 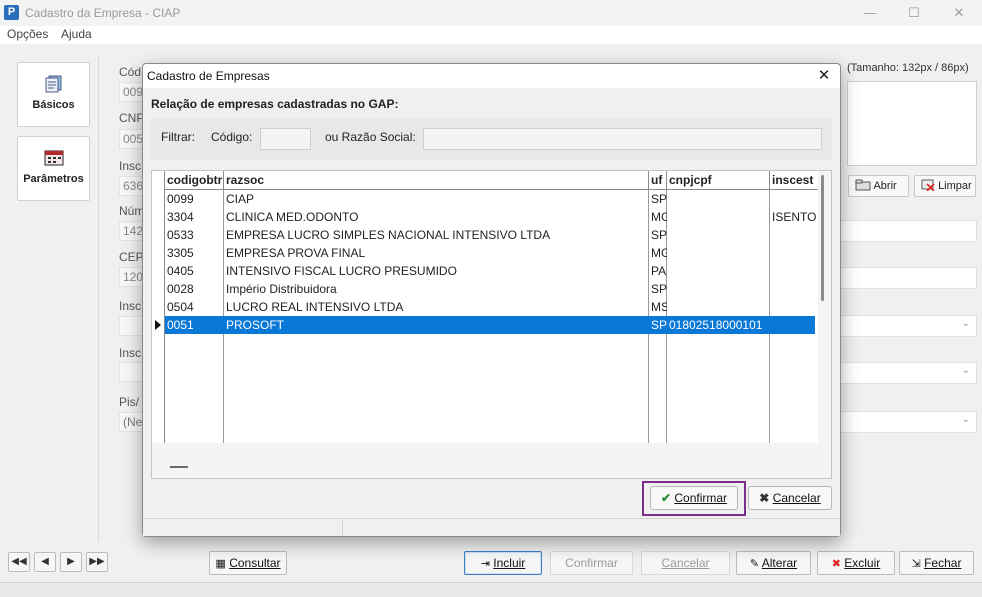 What do you see at coordinates (945, 186) in the screenshot?
I see `clear-logo-button: Limpar` at bounding box center [945, 186].